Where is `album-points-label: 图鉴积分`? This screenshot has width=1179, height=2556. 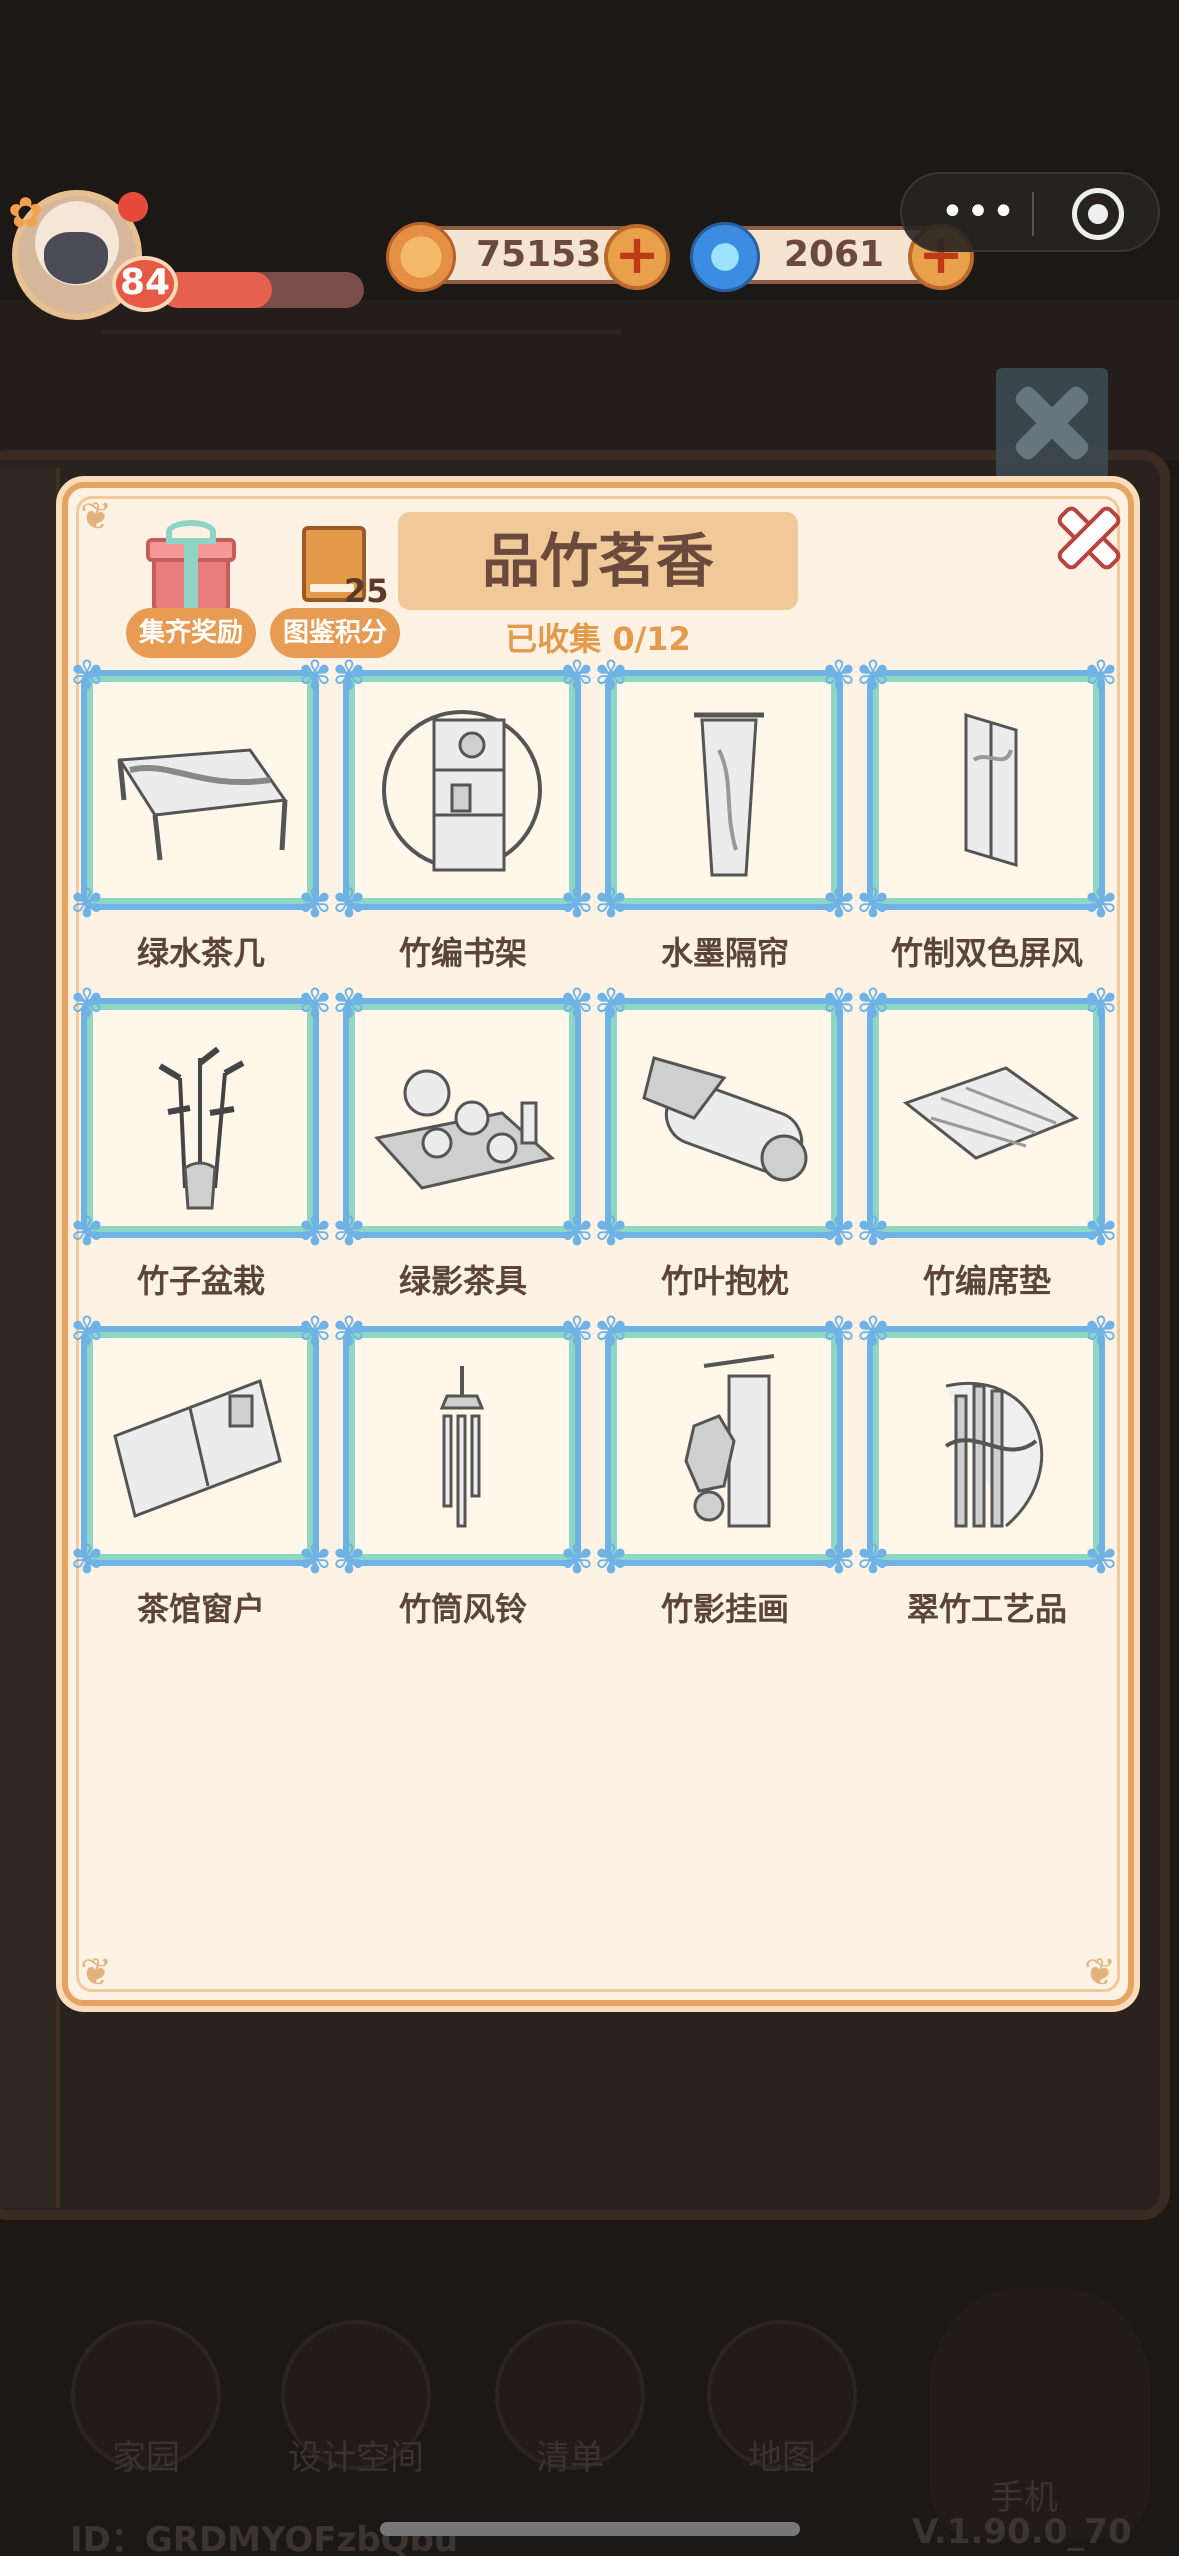 album-points-label: 图鉴积分 is located at coordinates (335, 633).